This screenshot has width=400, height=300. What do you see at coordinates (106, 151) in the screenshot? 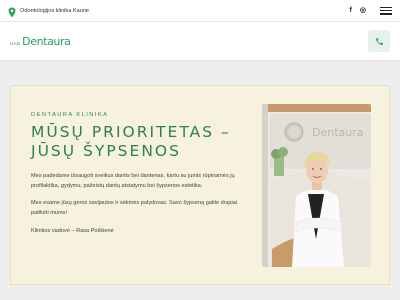
I see `headline-line-2: JŪSŲ ŠYPSENOS` at bounding box center [106, 151].